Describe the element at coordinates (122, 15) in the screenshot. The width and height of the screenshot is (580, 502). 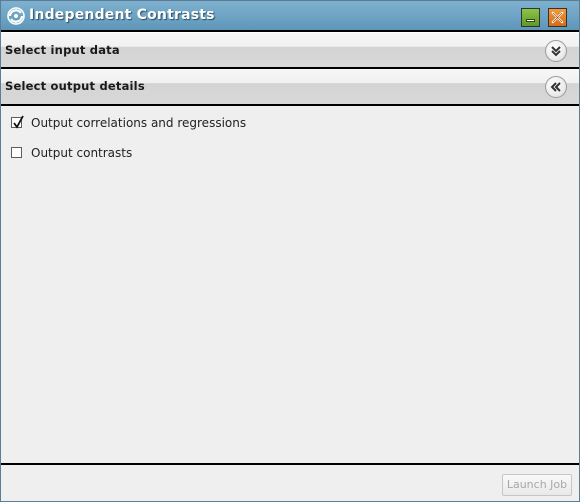
I see `window-title: Independent Contrasts` at that location.